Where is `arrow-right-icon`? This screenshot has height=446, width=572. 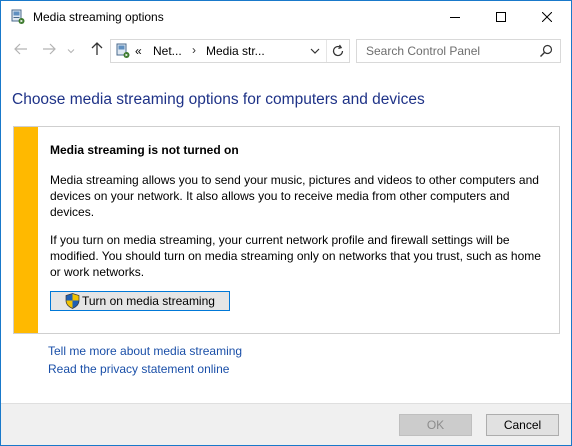
arrow-right-icon is located at coordinates (49, 50).